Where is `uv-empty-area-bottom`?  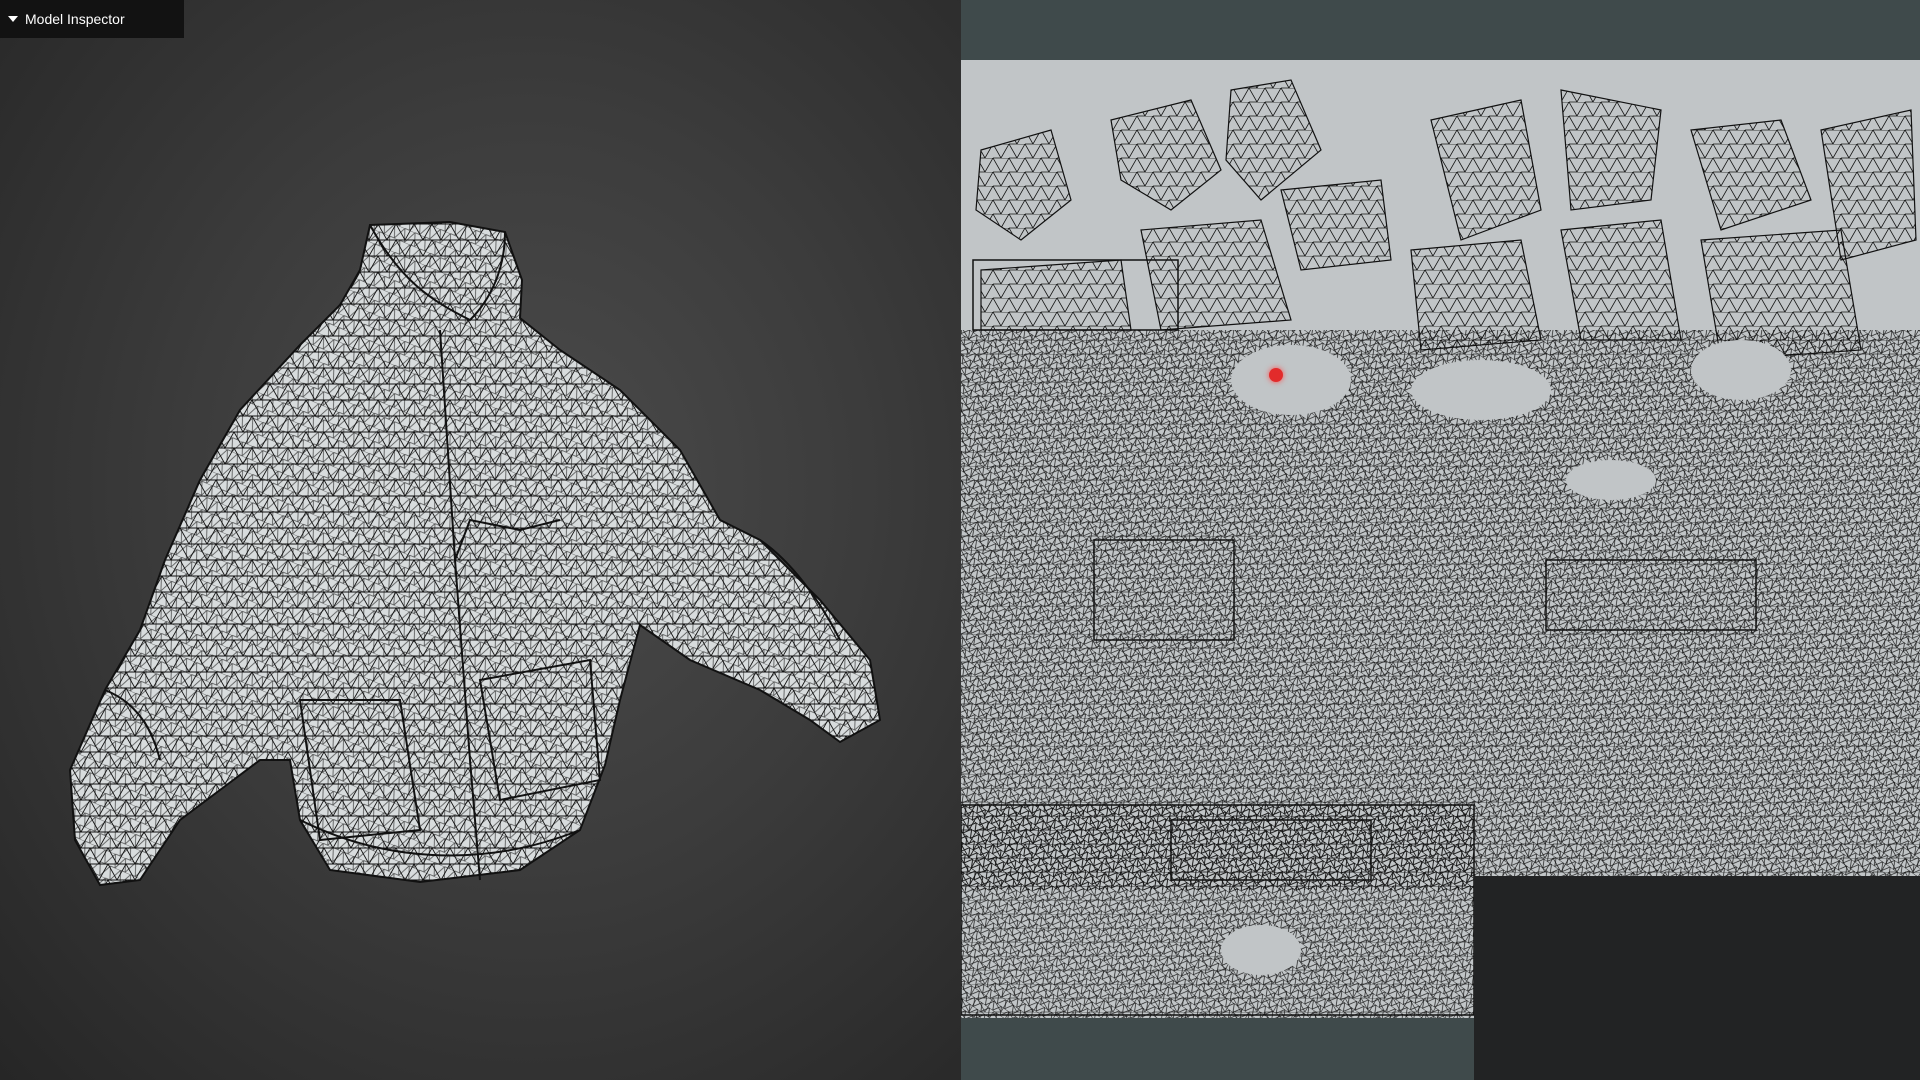
uv-empty-area-bottom is located at coordinates (1697, 1049).